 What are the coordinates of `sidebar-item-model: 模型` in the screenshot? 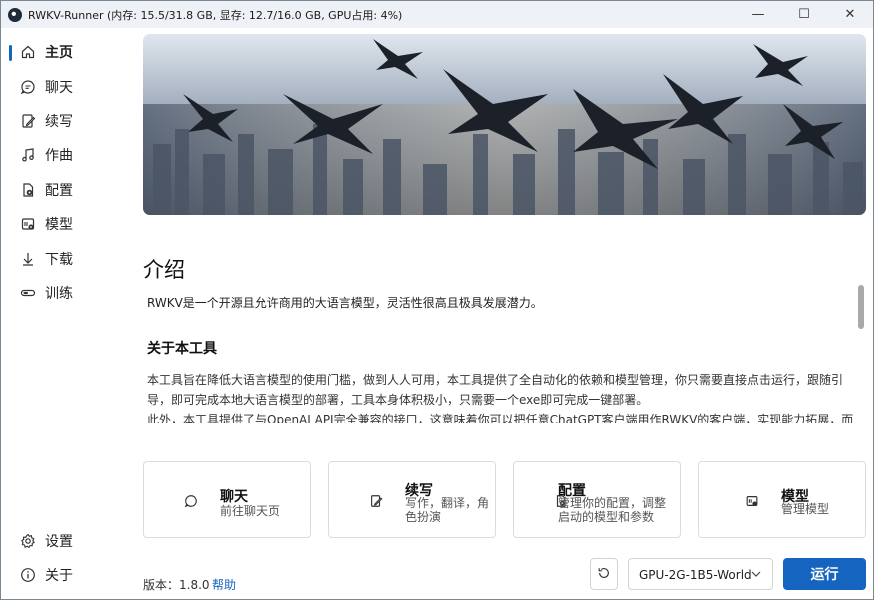 It's located at (66, 224).